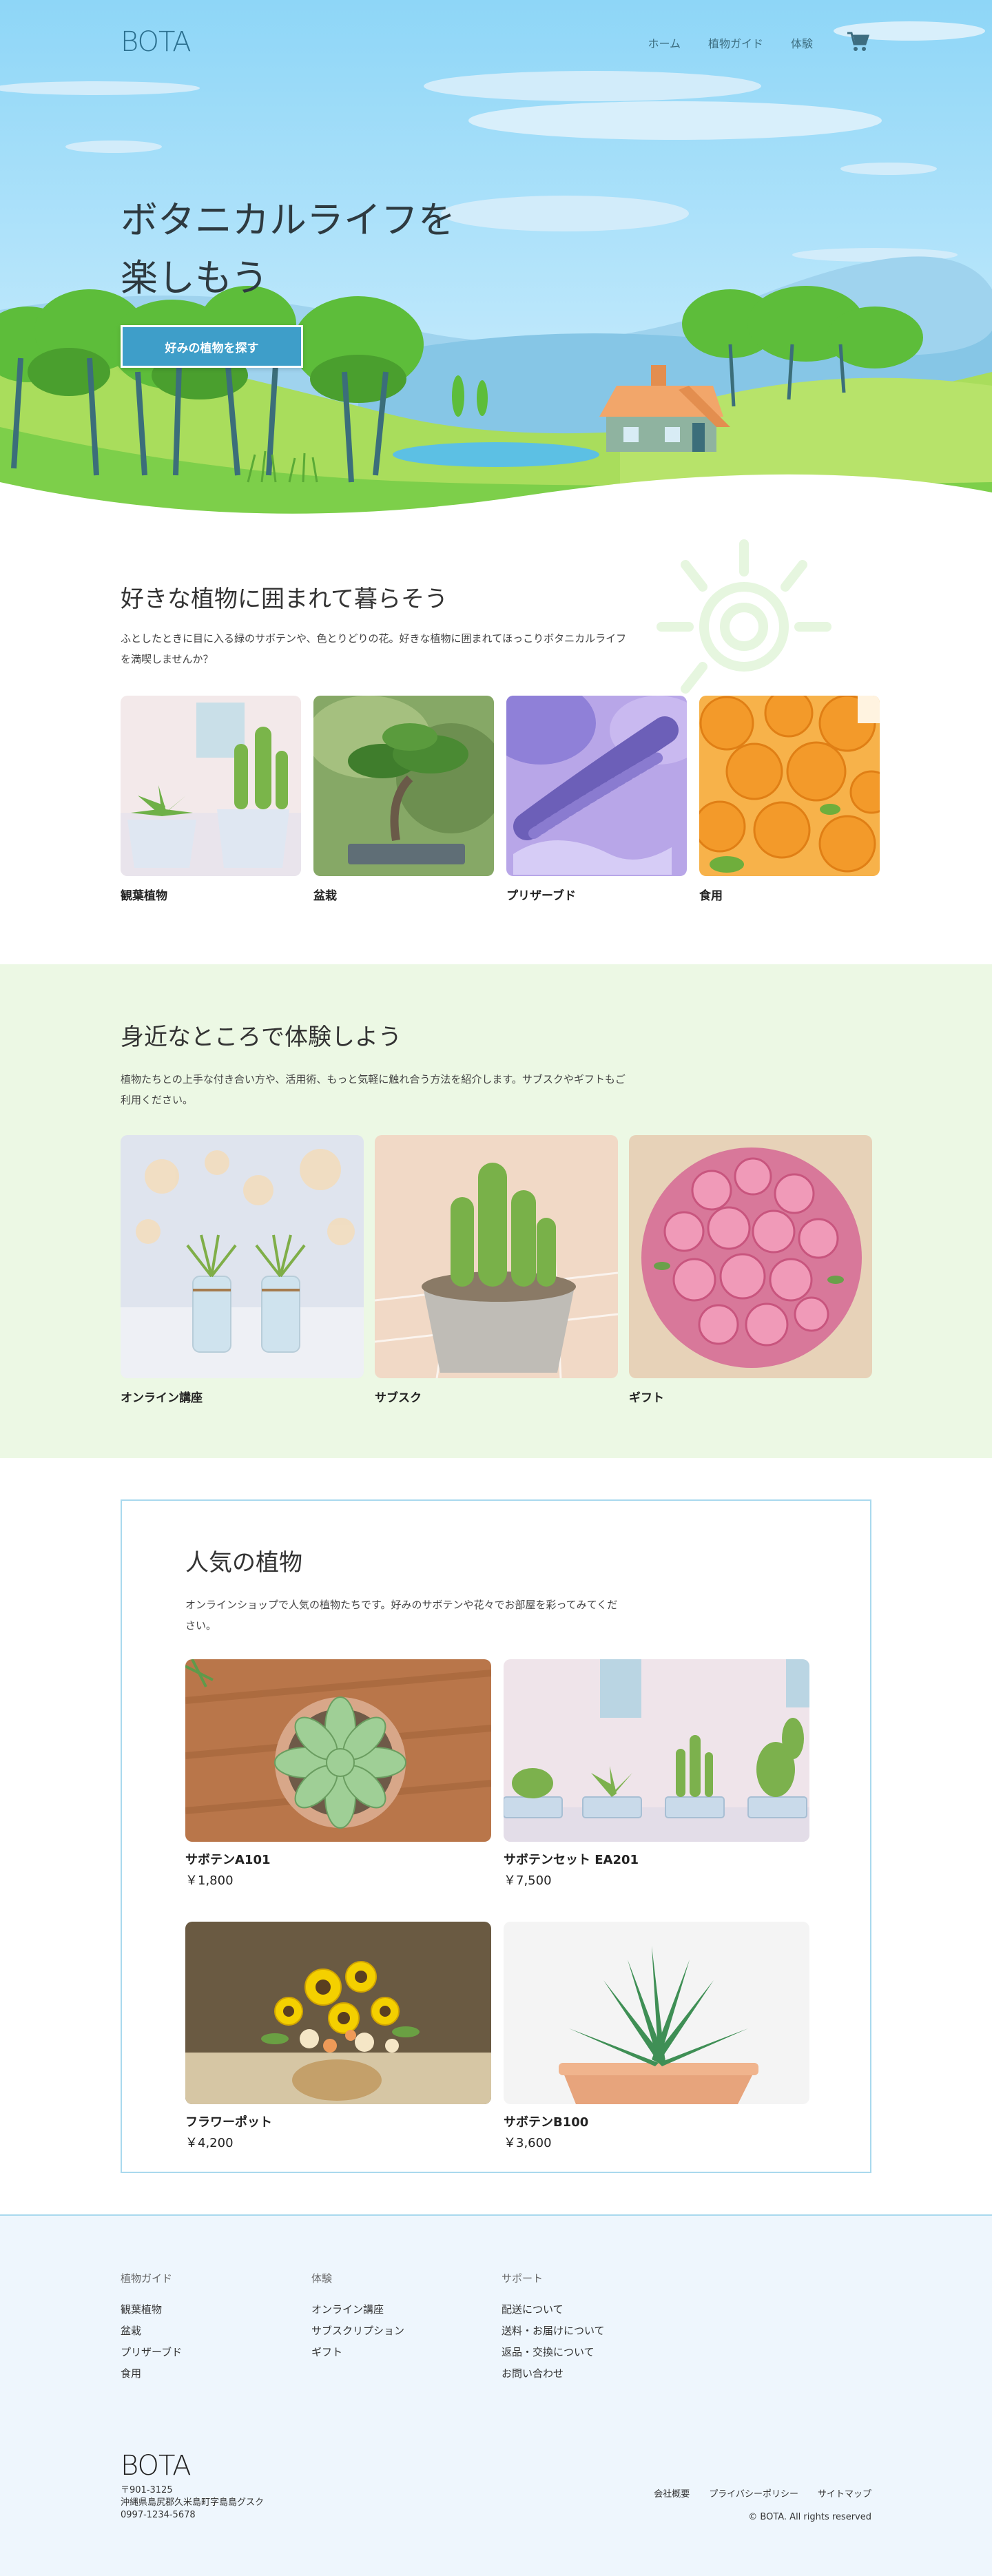 The width and height of the screenshot is (992, 2576). I want to click on product-card: サボテンB100 ￥3,600, so click(656, 2036).